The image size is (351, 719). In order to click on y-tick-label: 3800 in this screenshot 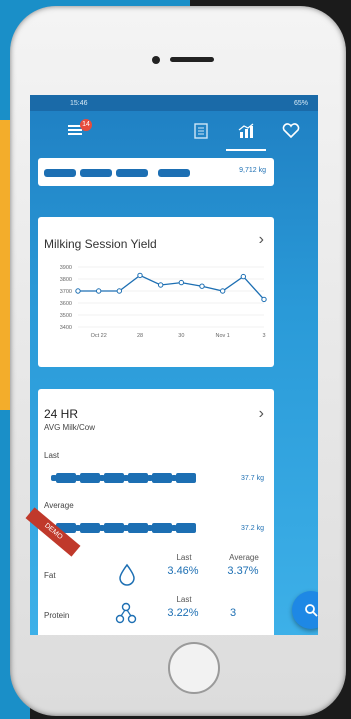, I will do `click(66, 280)`.